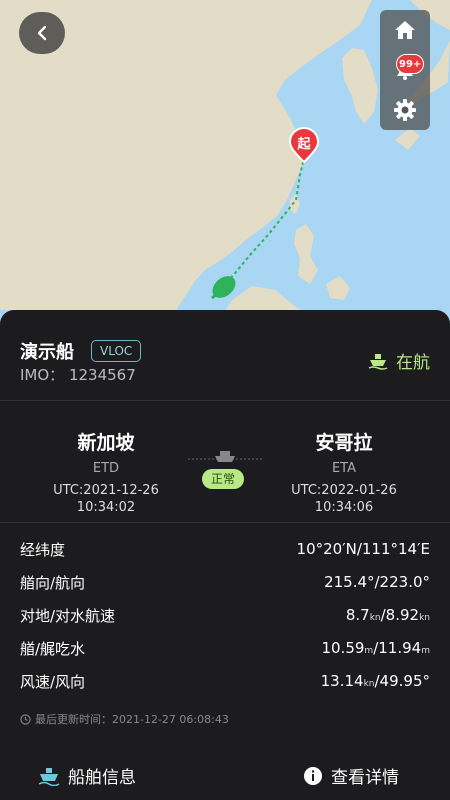  I want to click on wind-speed: 13.14, so click(342, 681).